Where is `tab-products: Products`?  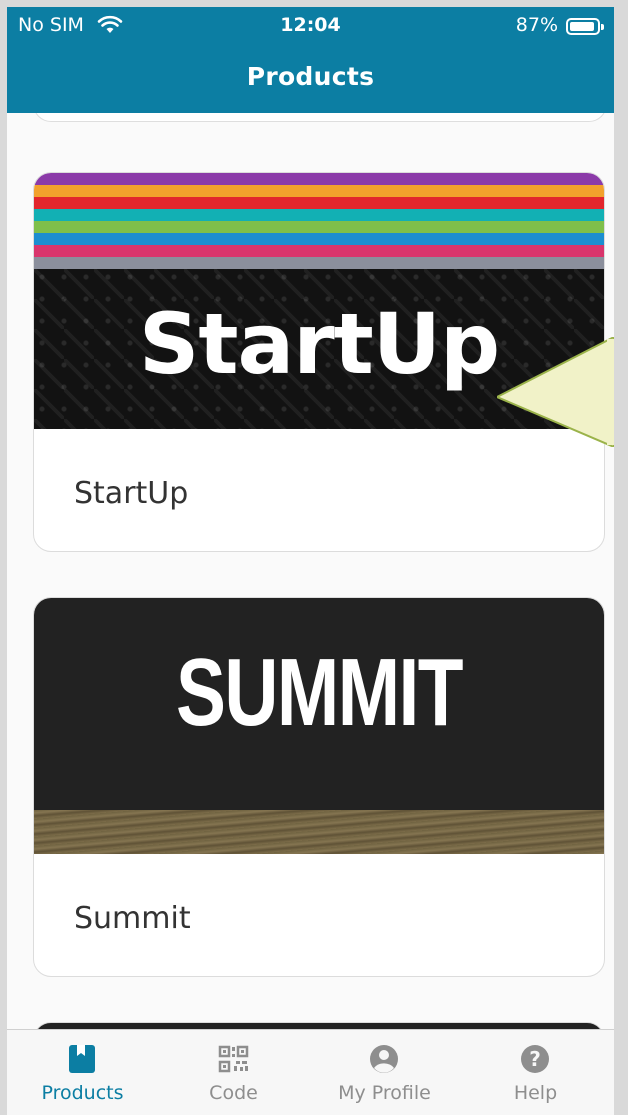
tab-products: Products is located at coordinates (82, 1072).